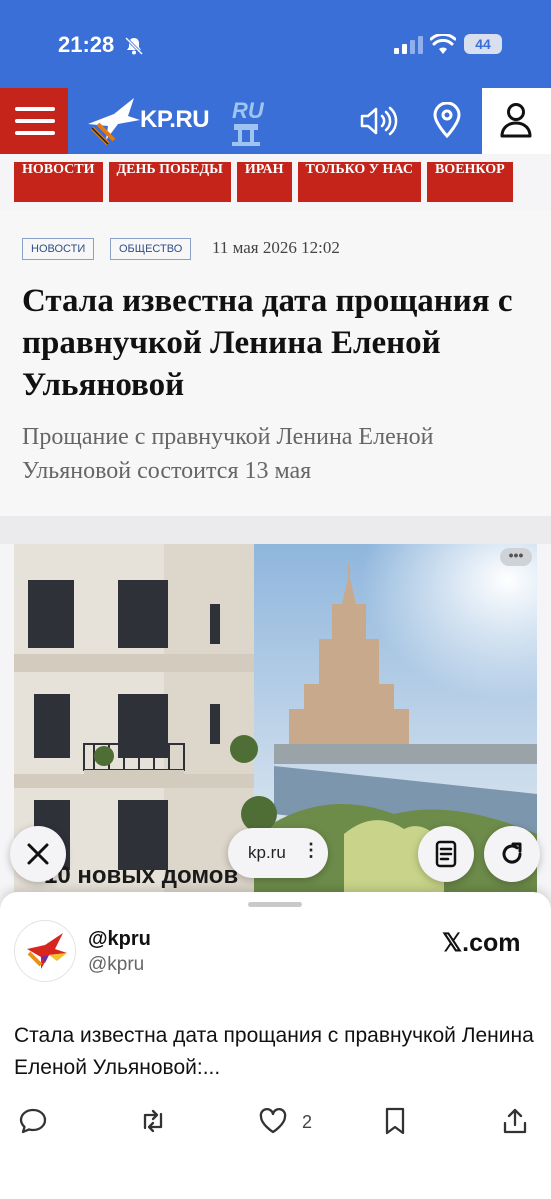 The image size is (551, 1199). Describe the element at coordinates (307, 1122) in the screenshot. I see `like-count: 2` at that location.